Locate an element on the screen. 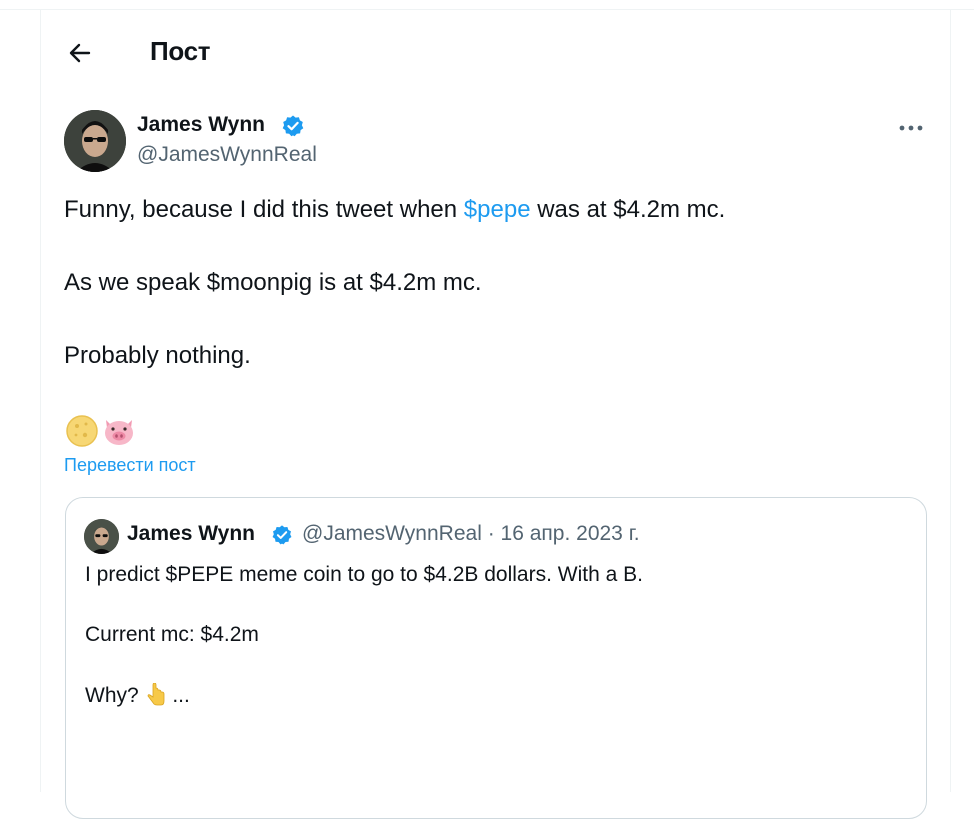 The height and width of the screenshot is (819, 974). author-avatar is located at coordinates (95, 141).